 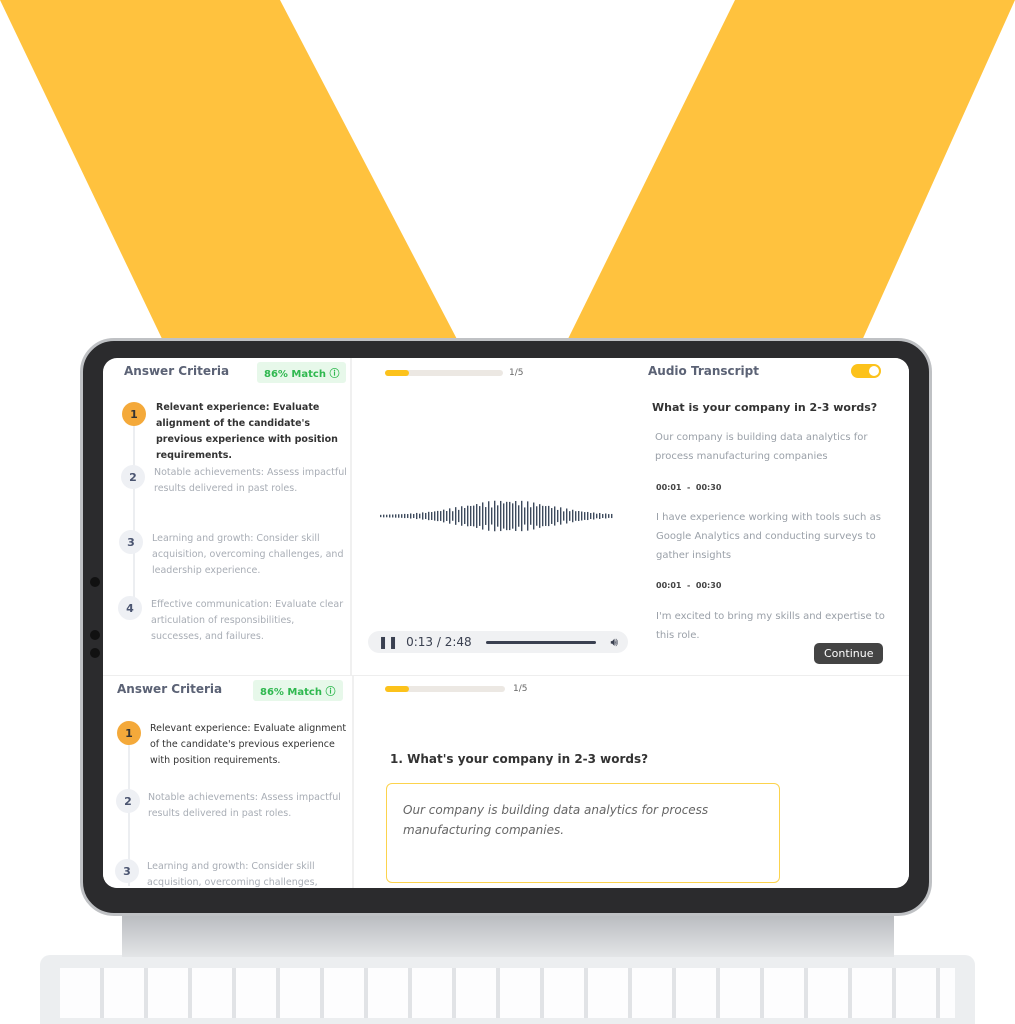 What do you see at coordinates (388, 642) in the screenshot?
I see `pause-icon: ❚❚` at bounding box center [388, 642].